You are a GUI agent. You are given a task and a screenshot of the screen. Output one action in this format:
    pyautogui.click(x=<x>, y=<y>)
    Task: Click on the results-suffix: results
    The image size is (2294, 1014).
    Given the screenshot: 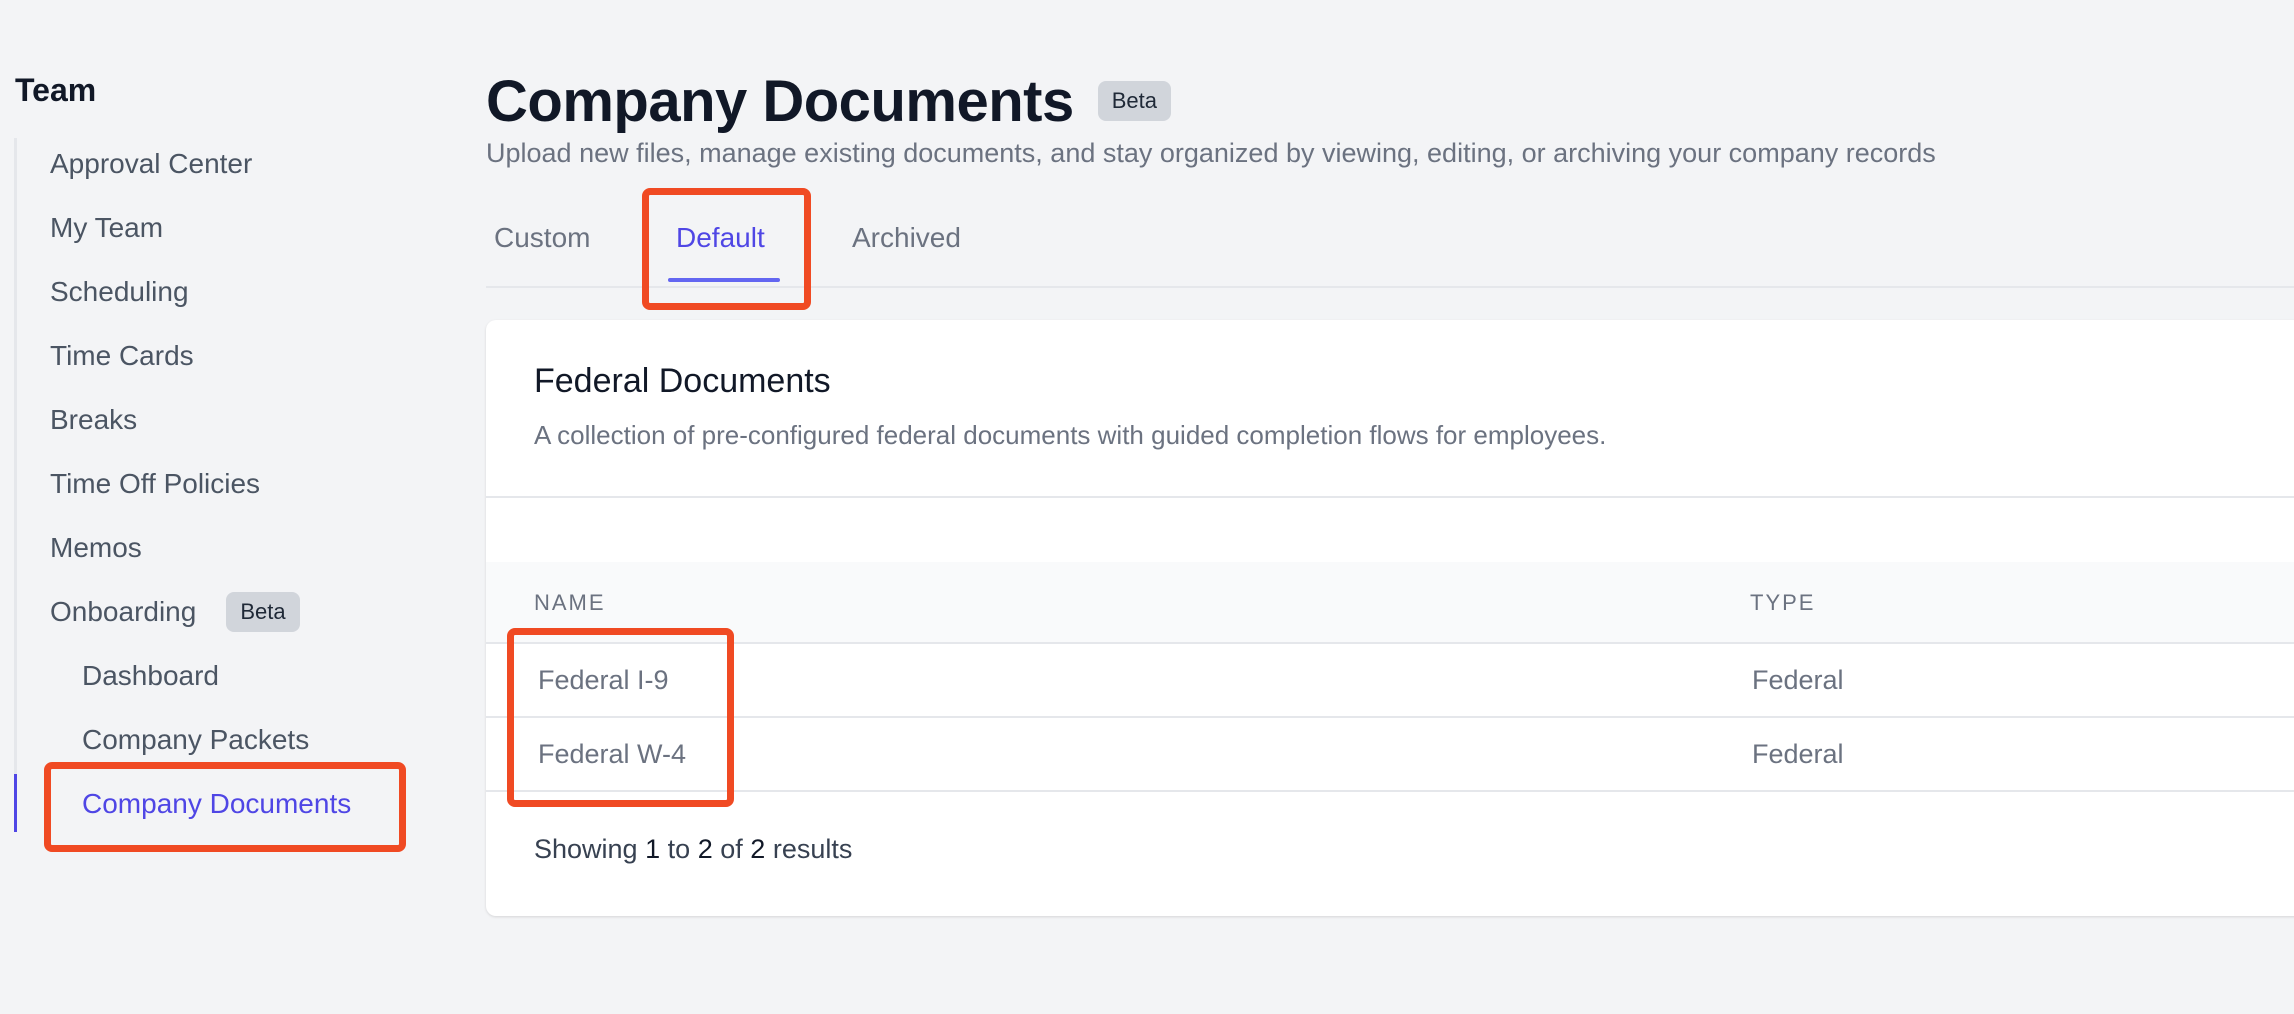 What is the action you would take?
    pyautogui.click(x=812, y=849)
    